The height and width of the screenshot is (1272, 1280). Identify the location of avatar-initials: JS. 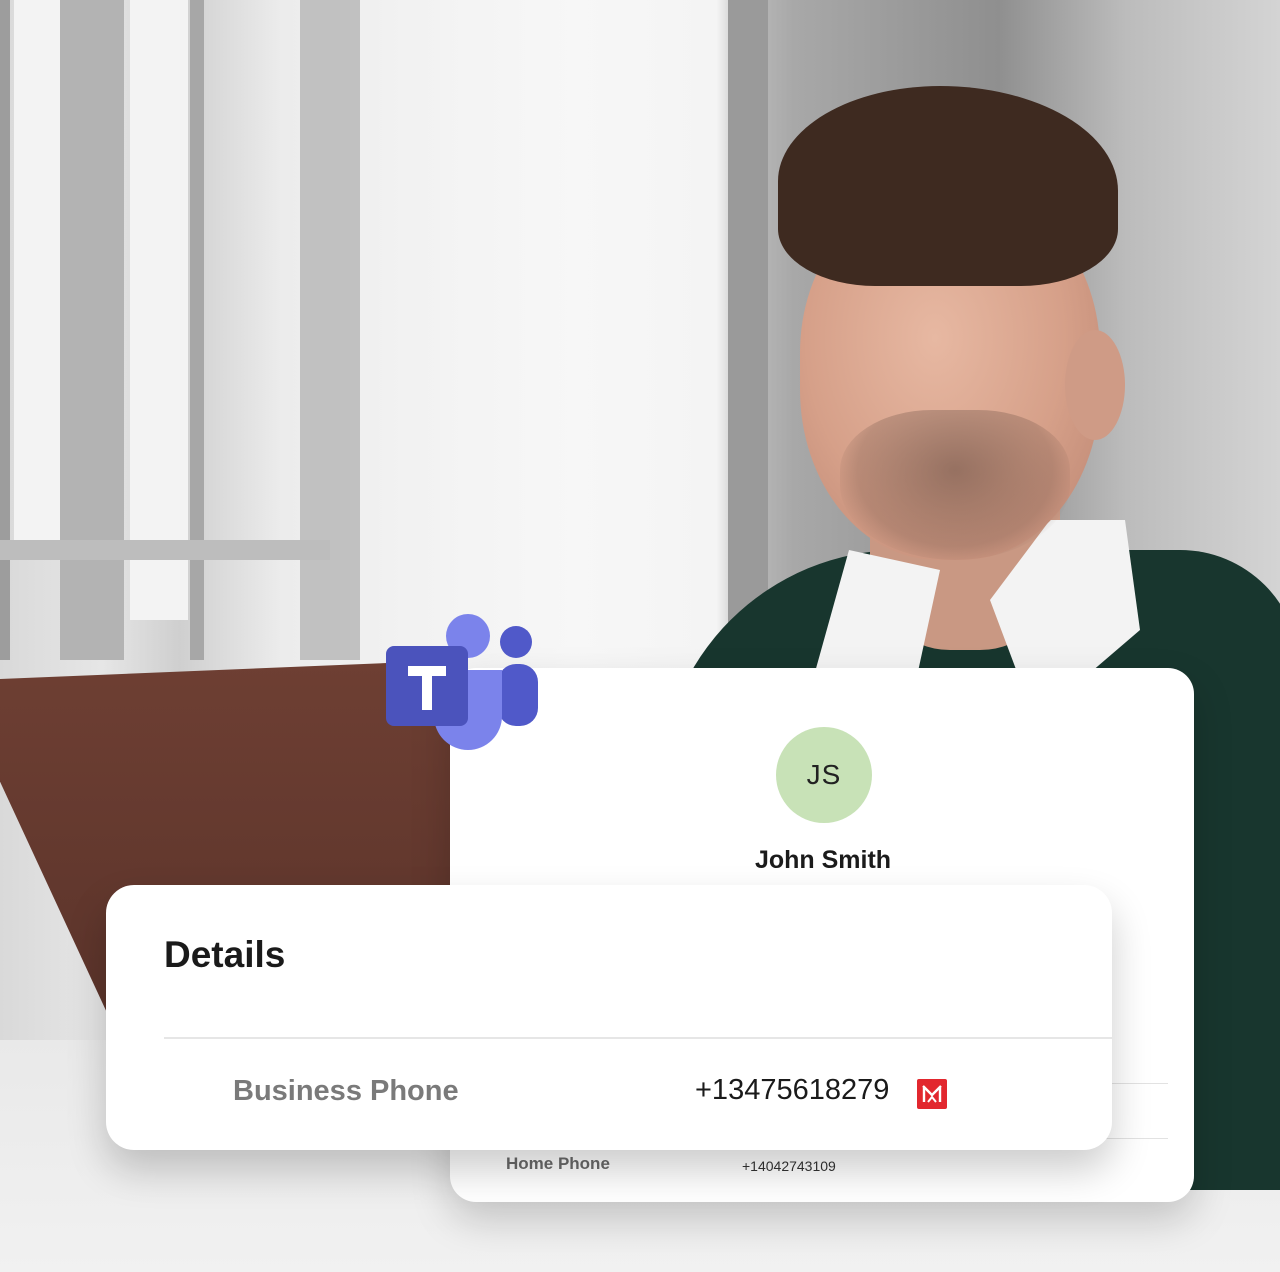
(824, 774).